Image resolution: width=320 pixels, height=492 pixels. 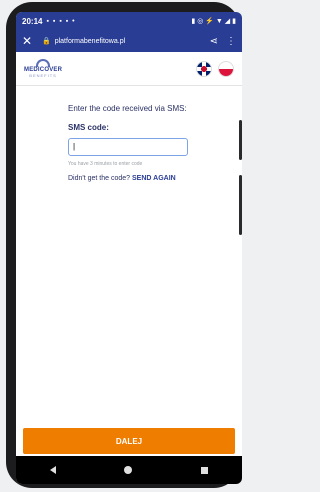 I want to click on browser-url-bar: ✕ 🔒 platformabenefitowa.pl ⋖ ⋮, so click(x=129, y=41).